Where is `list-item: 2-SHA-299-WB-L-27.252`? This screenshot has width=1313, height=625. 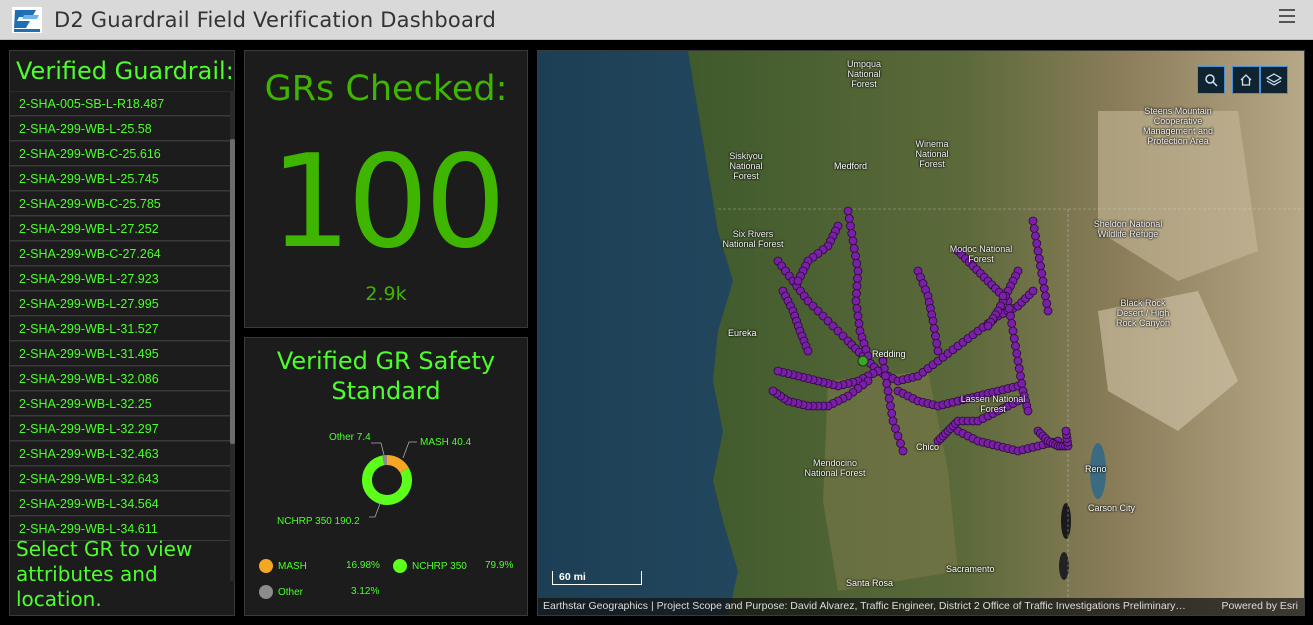 list-item: 2-SHA-299-WB-L-27.252 is located at coordinates (120, 228).